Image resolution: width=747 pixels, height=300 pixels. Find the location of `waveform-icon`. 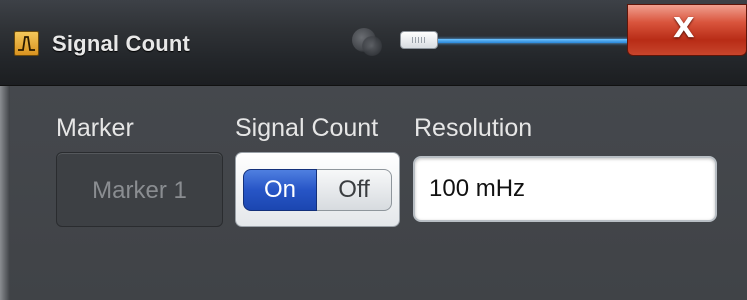

waveform-icon is located at coordinates (26, 43).